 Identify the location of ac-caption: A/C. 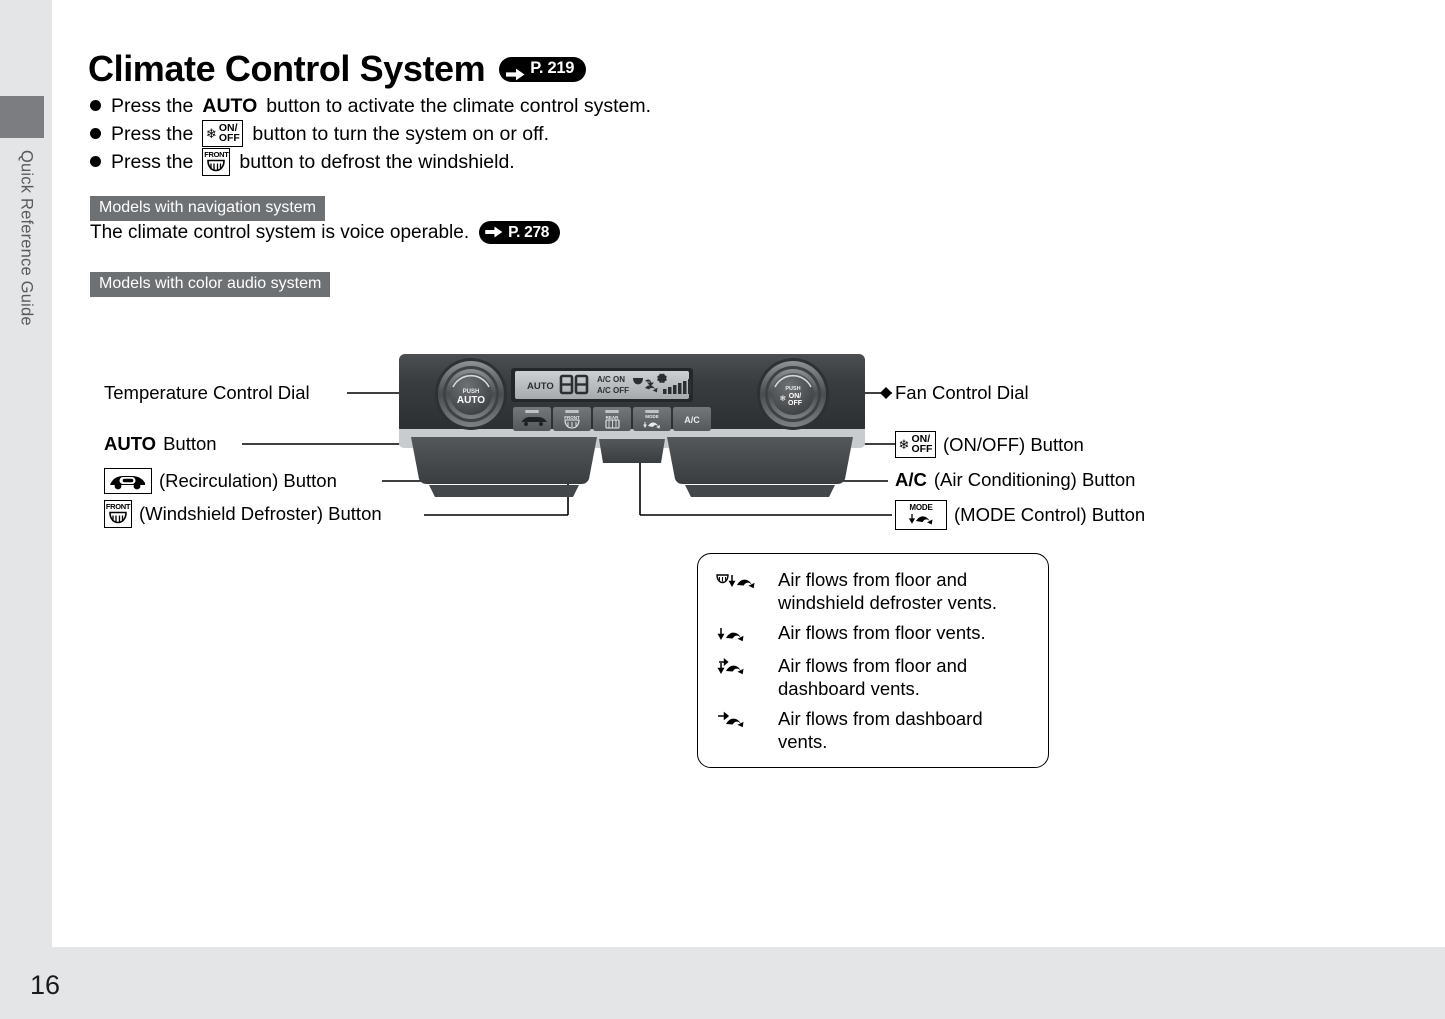
(692, 420).